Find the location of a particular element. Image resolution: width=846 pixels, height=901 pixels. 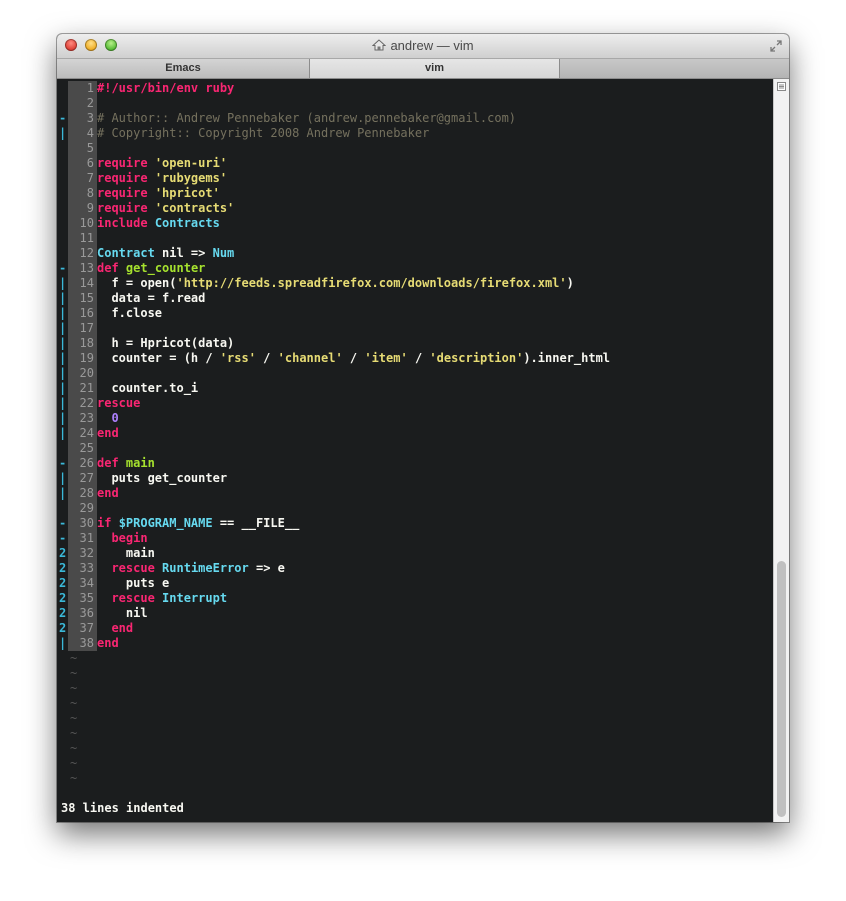

line-number: 21 is located at coordinates (82, 388).